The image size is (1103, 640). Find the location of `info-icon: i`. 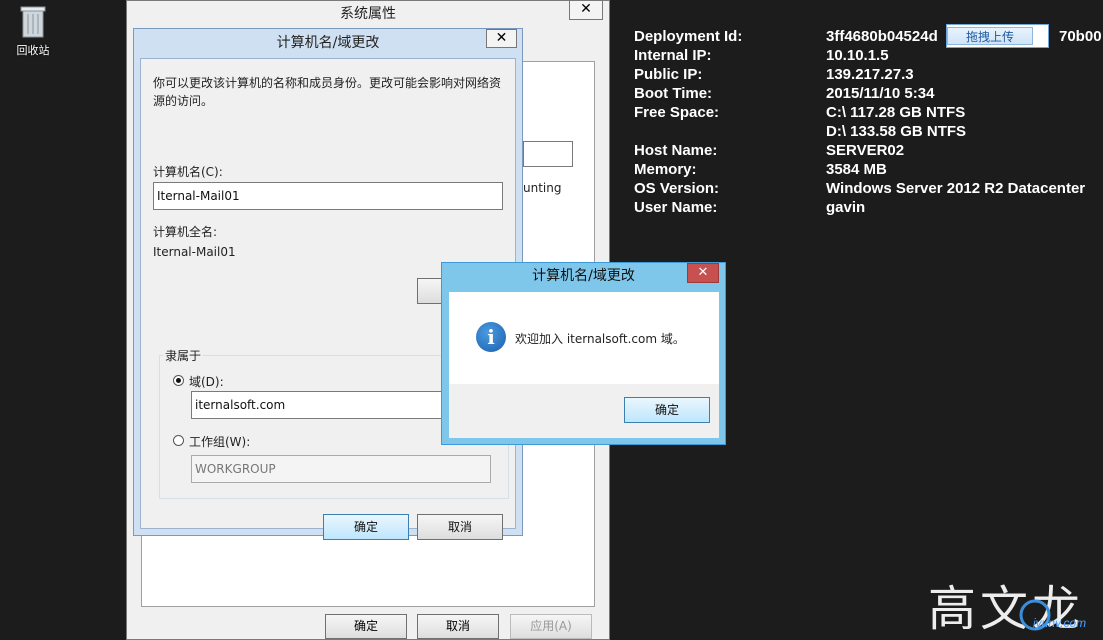

info-icon: i is located at coordinates (491, 337).